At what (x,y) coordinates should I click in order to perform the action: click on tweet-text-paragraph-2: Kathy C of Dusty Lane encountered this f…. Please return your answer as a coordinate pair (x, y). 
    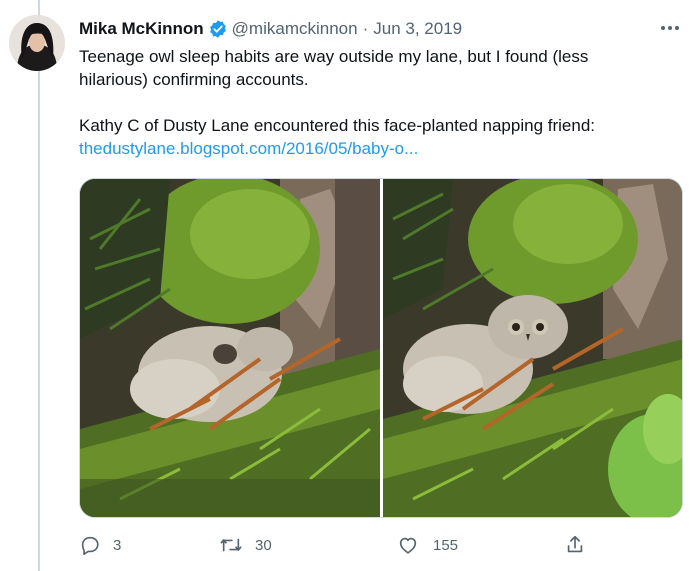
    Looking at the image, I should click on (337, 125).